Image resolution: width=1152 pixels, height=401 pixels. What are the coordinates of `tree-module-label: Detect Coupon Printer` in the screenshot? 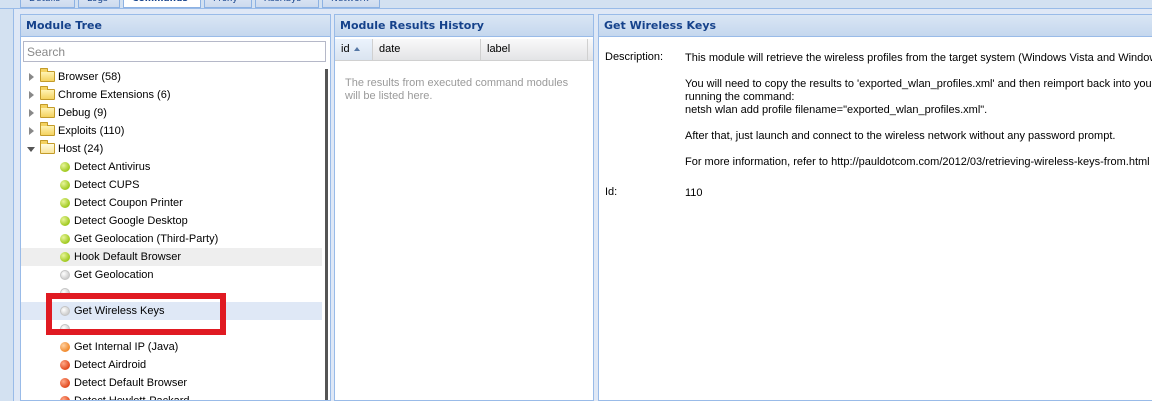 It's located at (128, 203).